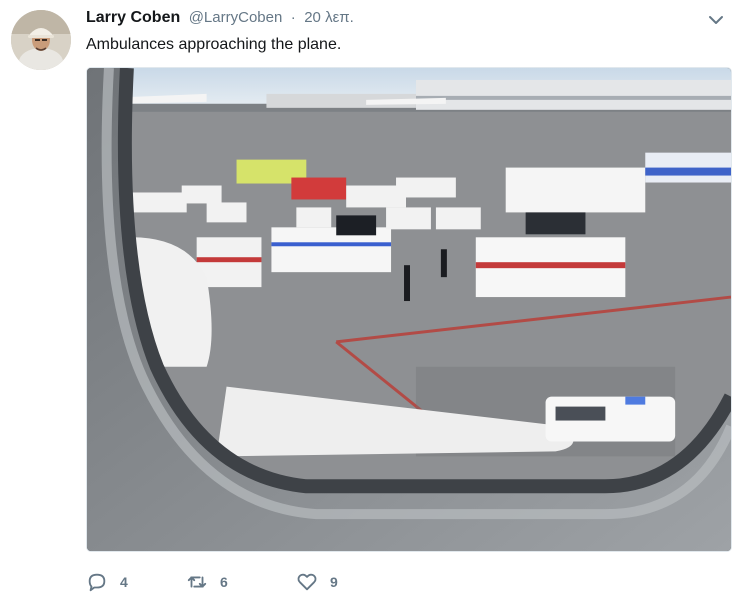  I want to click on avatar-image, so click(41, 40).